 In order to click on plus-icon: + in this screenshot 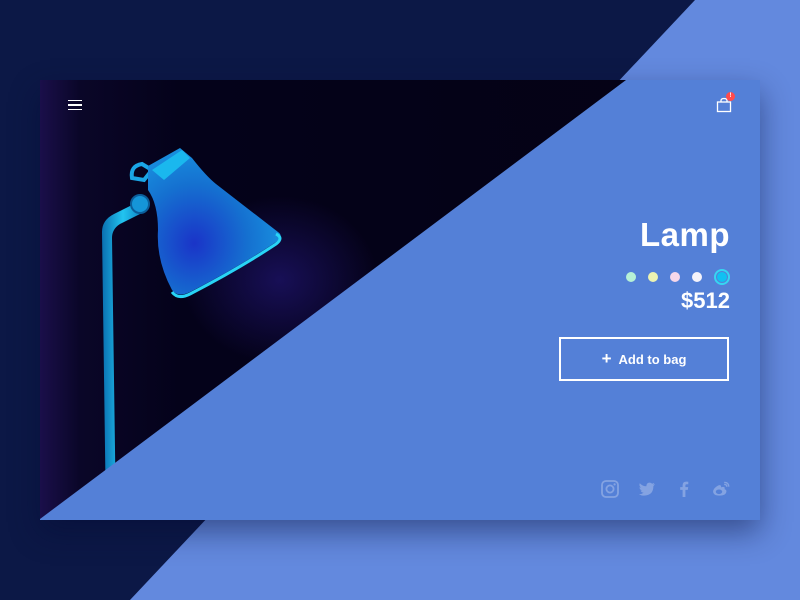, I will do `click(606, 358)`.